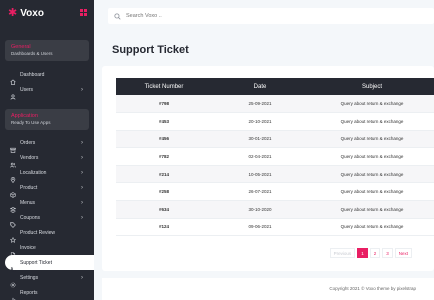  What do you see at coordinates (27, 89) in the screenshot?
I see `sidebar-item-label: Users` at bounding box center [27, 89].